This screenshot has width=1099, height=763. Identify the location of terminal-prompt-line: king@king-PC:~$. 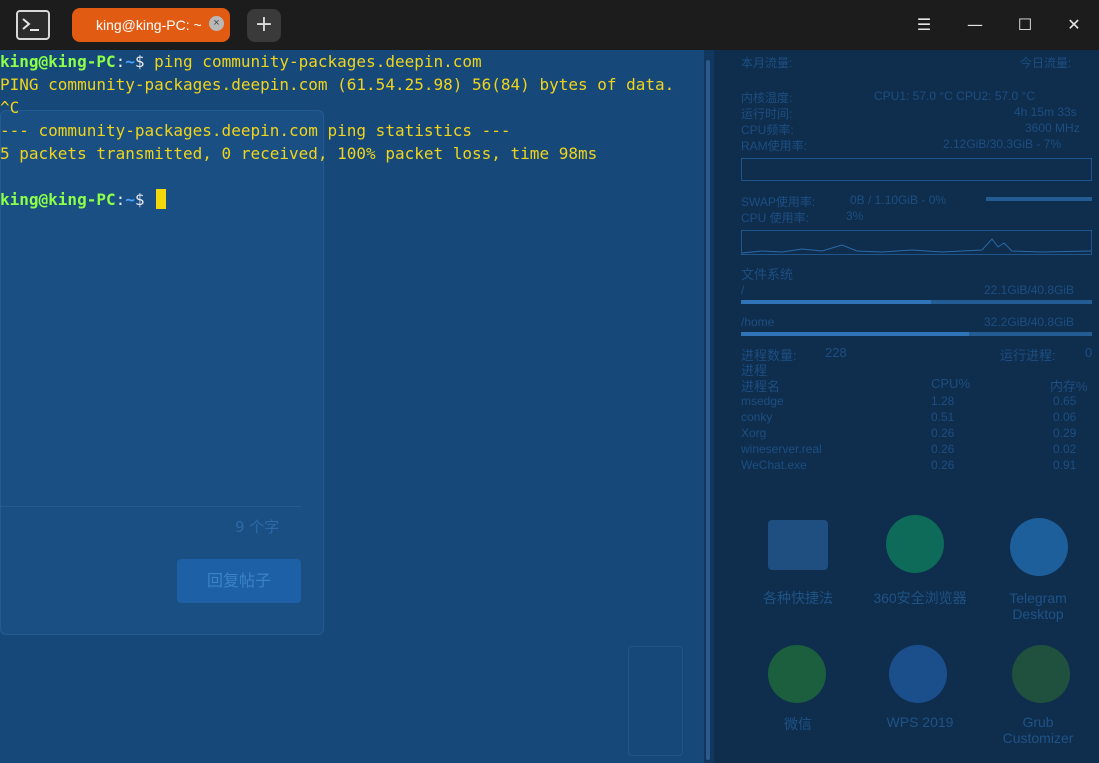
(337, 199).